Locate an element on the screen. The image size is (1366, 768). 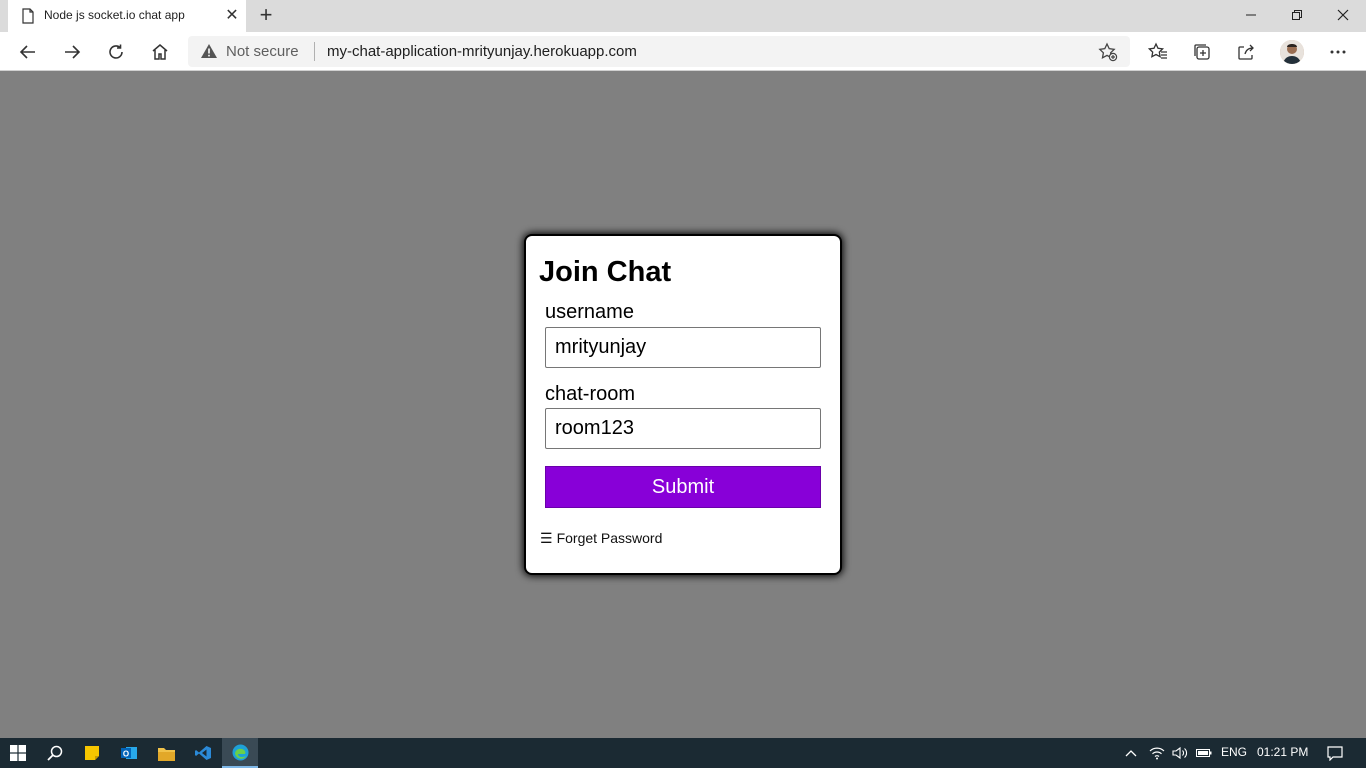
home-icon is located at coordinates (160, 52).